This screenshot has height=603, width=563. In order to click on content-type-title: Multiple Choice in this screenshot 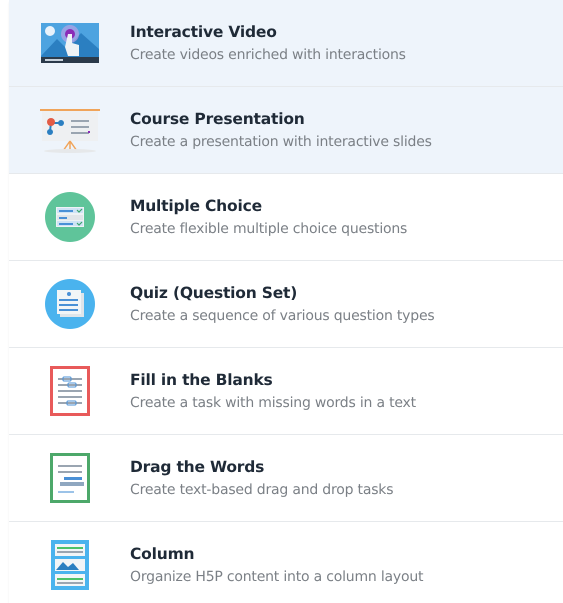, I will do `click(196, 206)`.